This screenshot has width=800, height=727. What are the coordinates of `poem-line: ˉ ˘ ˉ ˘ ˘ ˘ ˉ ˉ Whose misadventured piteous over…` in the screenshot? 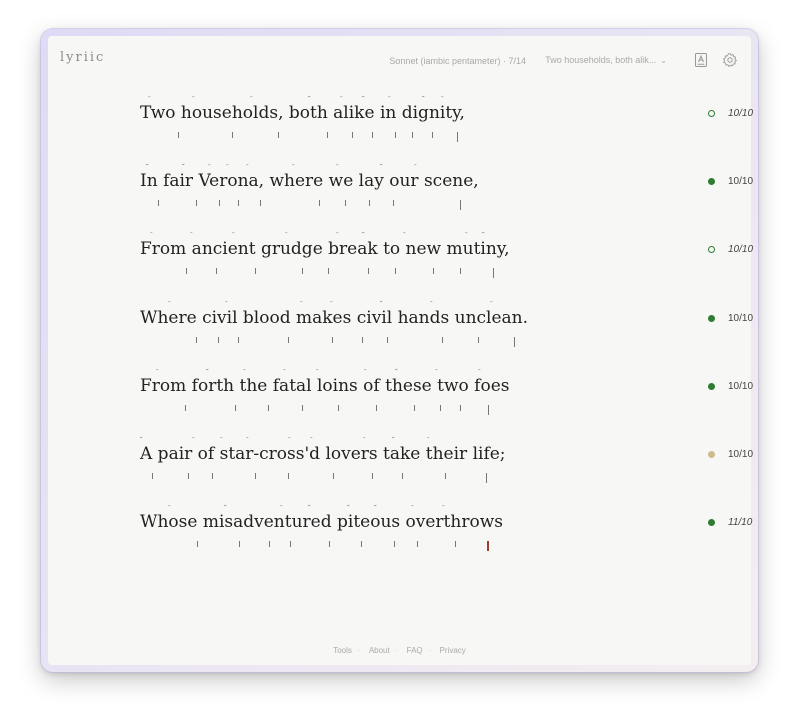 It's located at (446, 535).